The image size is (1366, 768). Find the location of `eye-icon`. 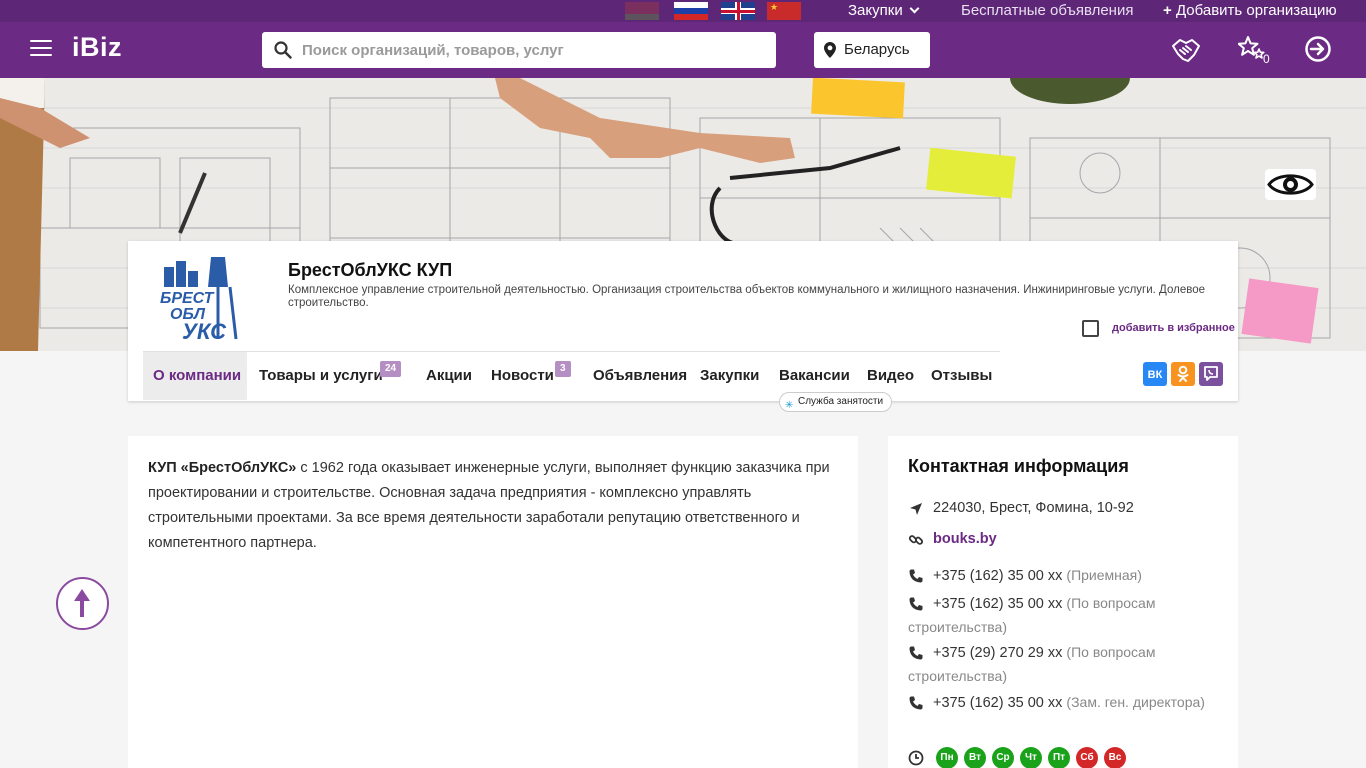

eye-icon is located at coordinates (1290, 184).